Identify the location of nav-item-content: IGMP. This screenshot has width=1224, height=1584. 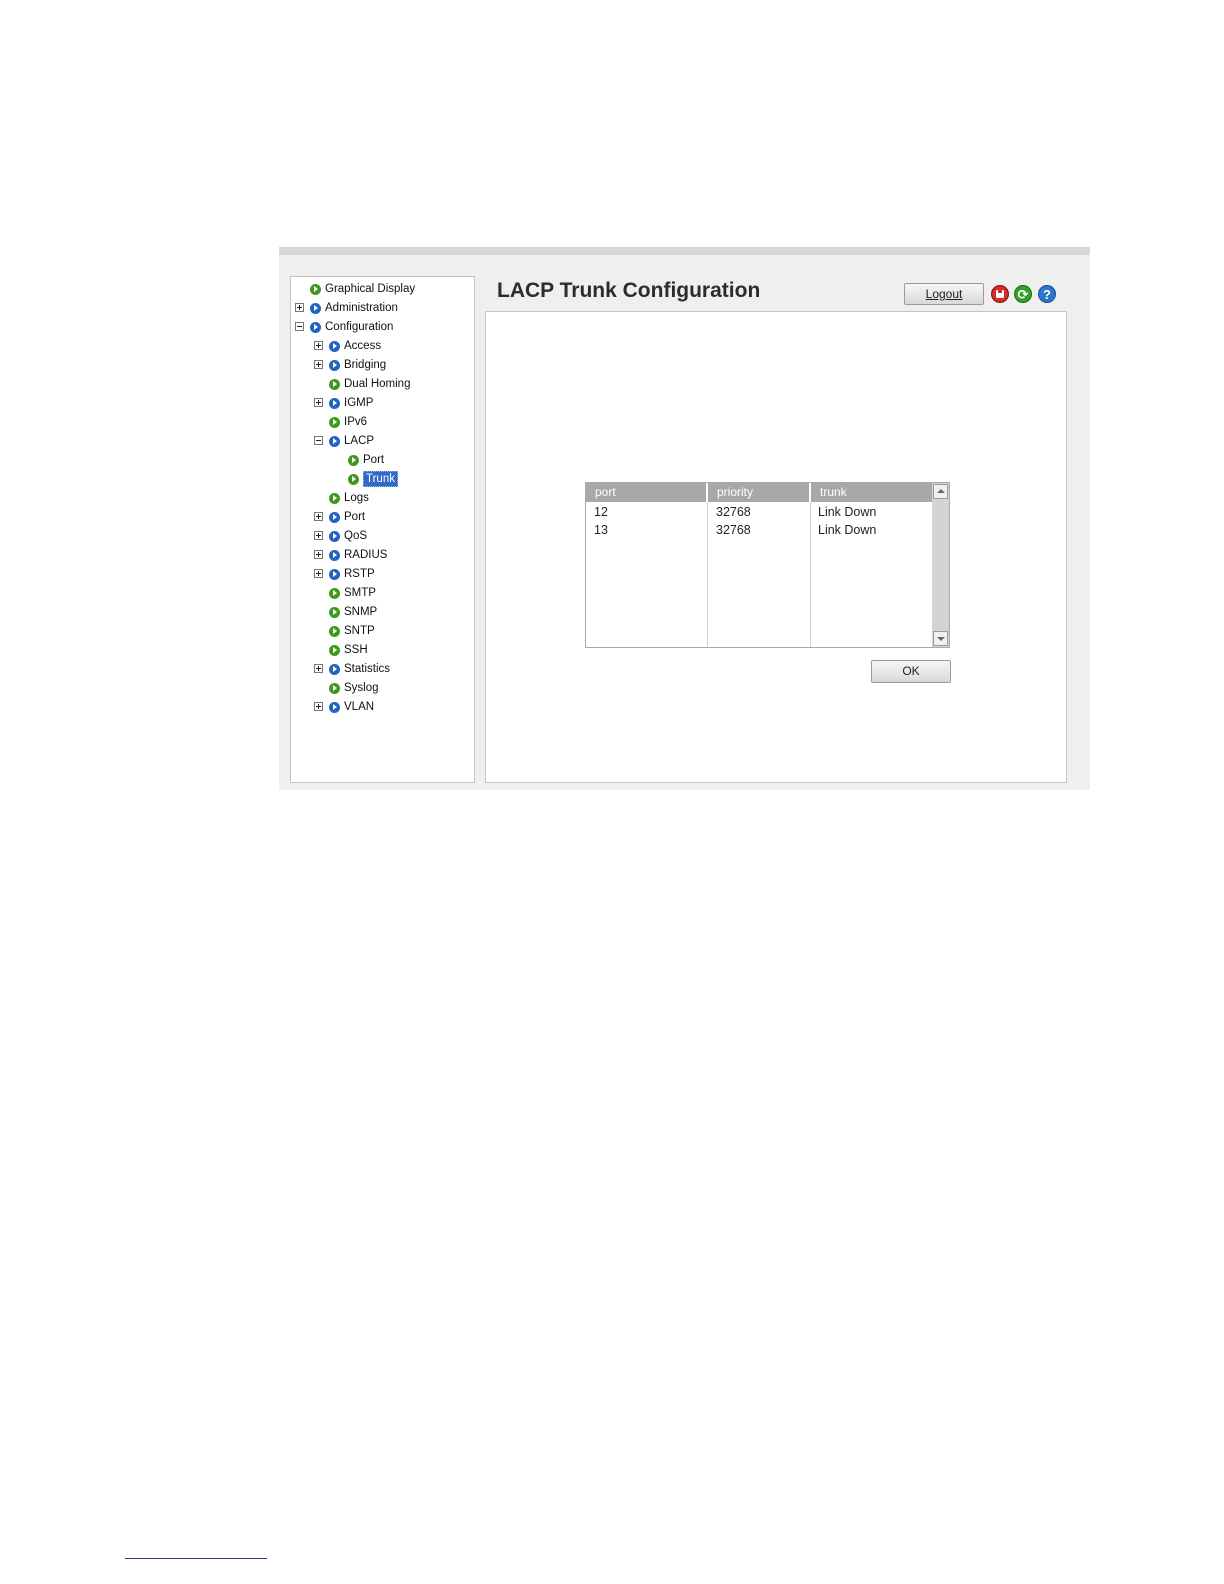
(351, 403).